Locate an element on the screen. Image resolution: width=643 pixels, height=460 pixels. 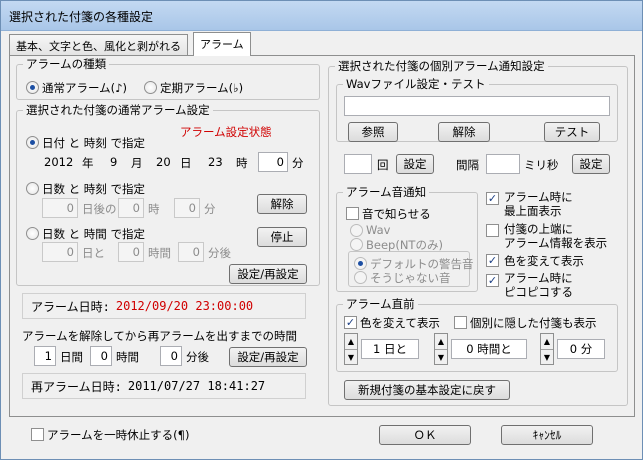
duration-days-field: 0 is located at coordinates (60, 252).